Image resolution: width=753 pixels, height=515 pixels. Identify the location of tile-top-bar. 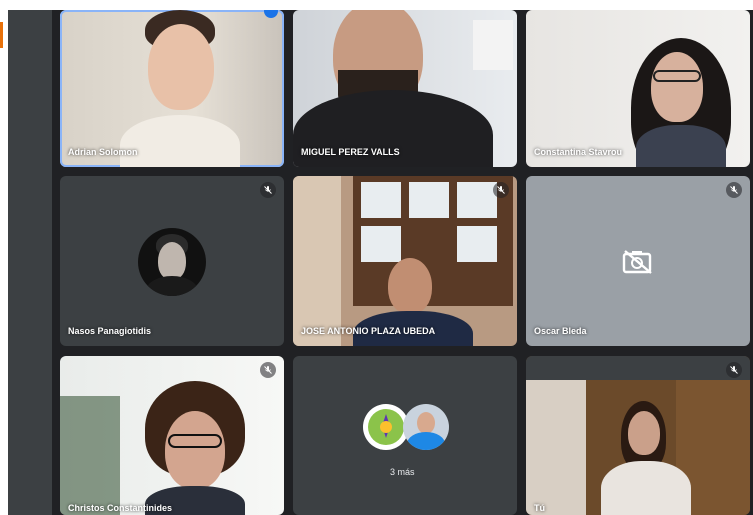
(638, 368).